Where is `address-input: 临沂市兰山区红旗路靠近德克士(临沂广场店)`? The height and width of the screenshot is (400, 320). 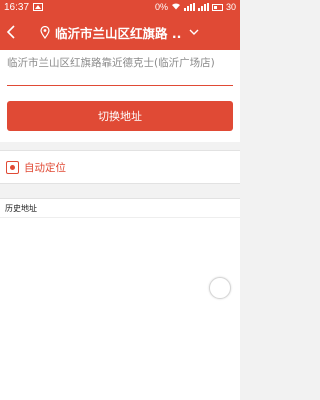
address-input: 临沂市兰山区红旗路靠近德克士(临沂广场店) is located at coordinates (120, 71).